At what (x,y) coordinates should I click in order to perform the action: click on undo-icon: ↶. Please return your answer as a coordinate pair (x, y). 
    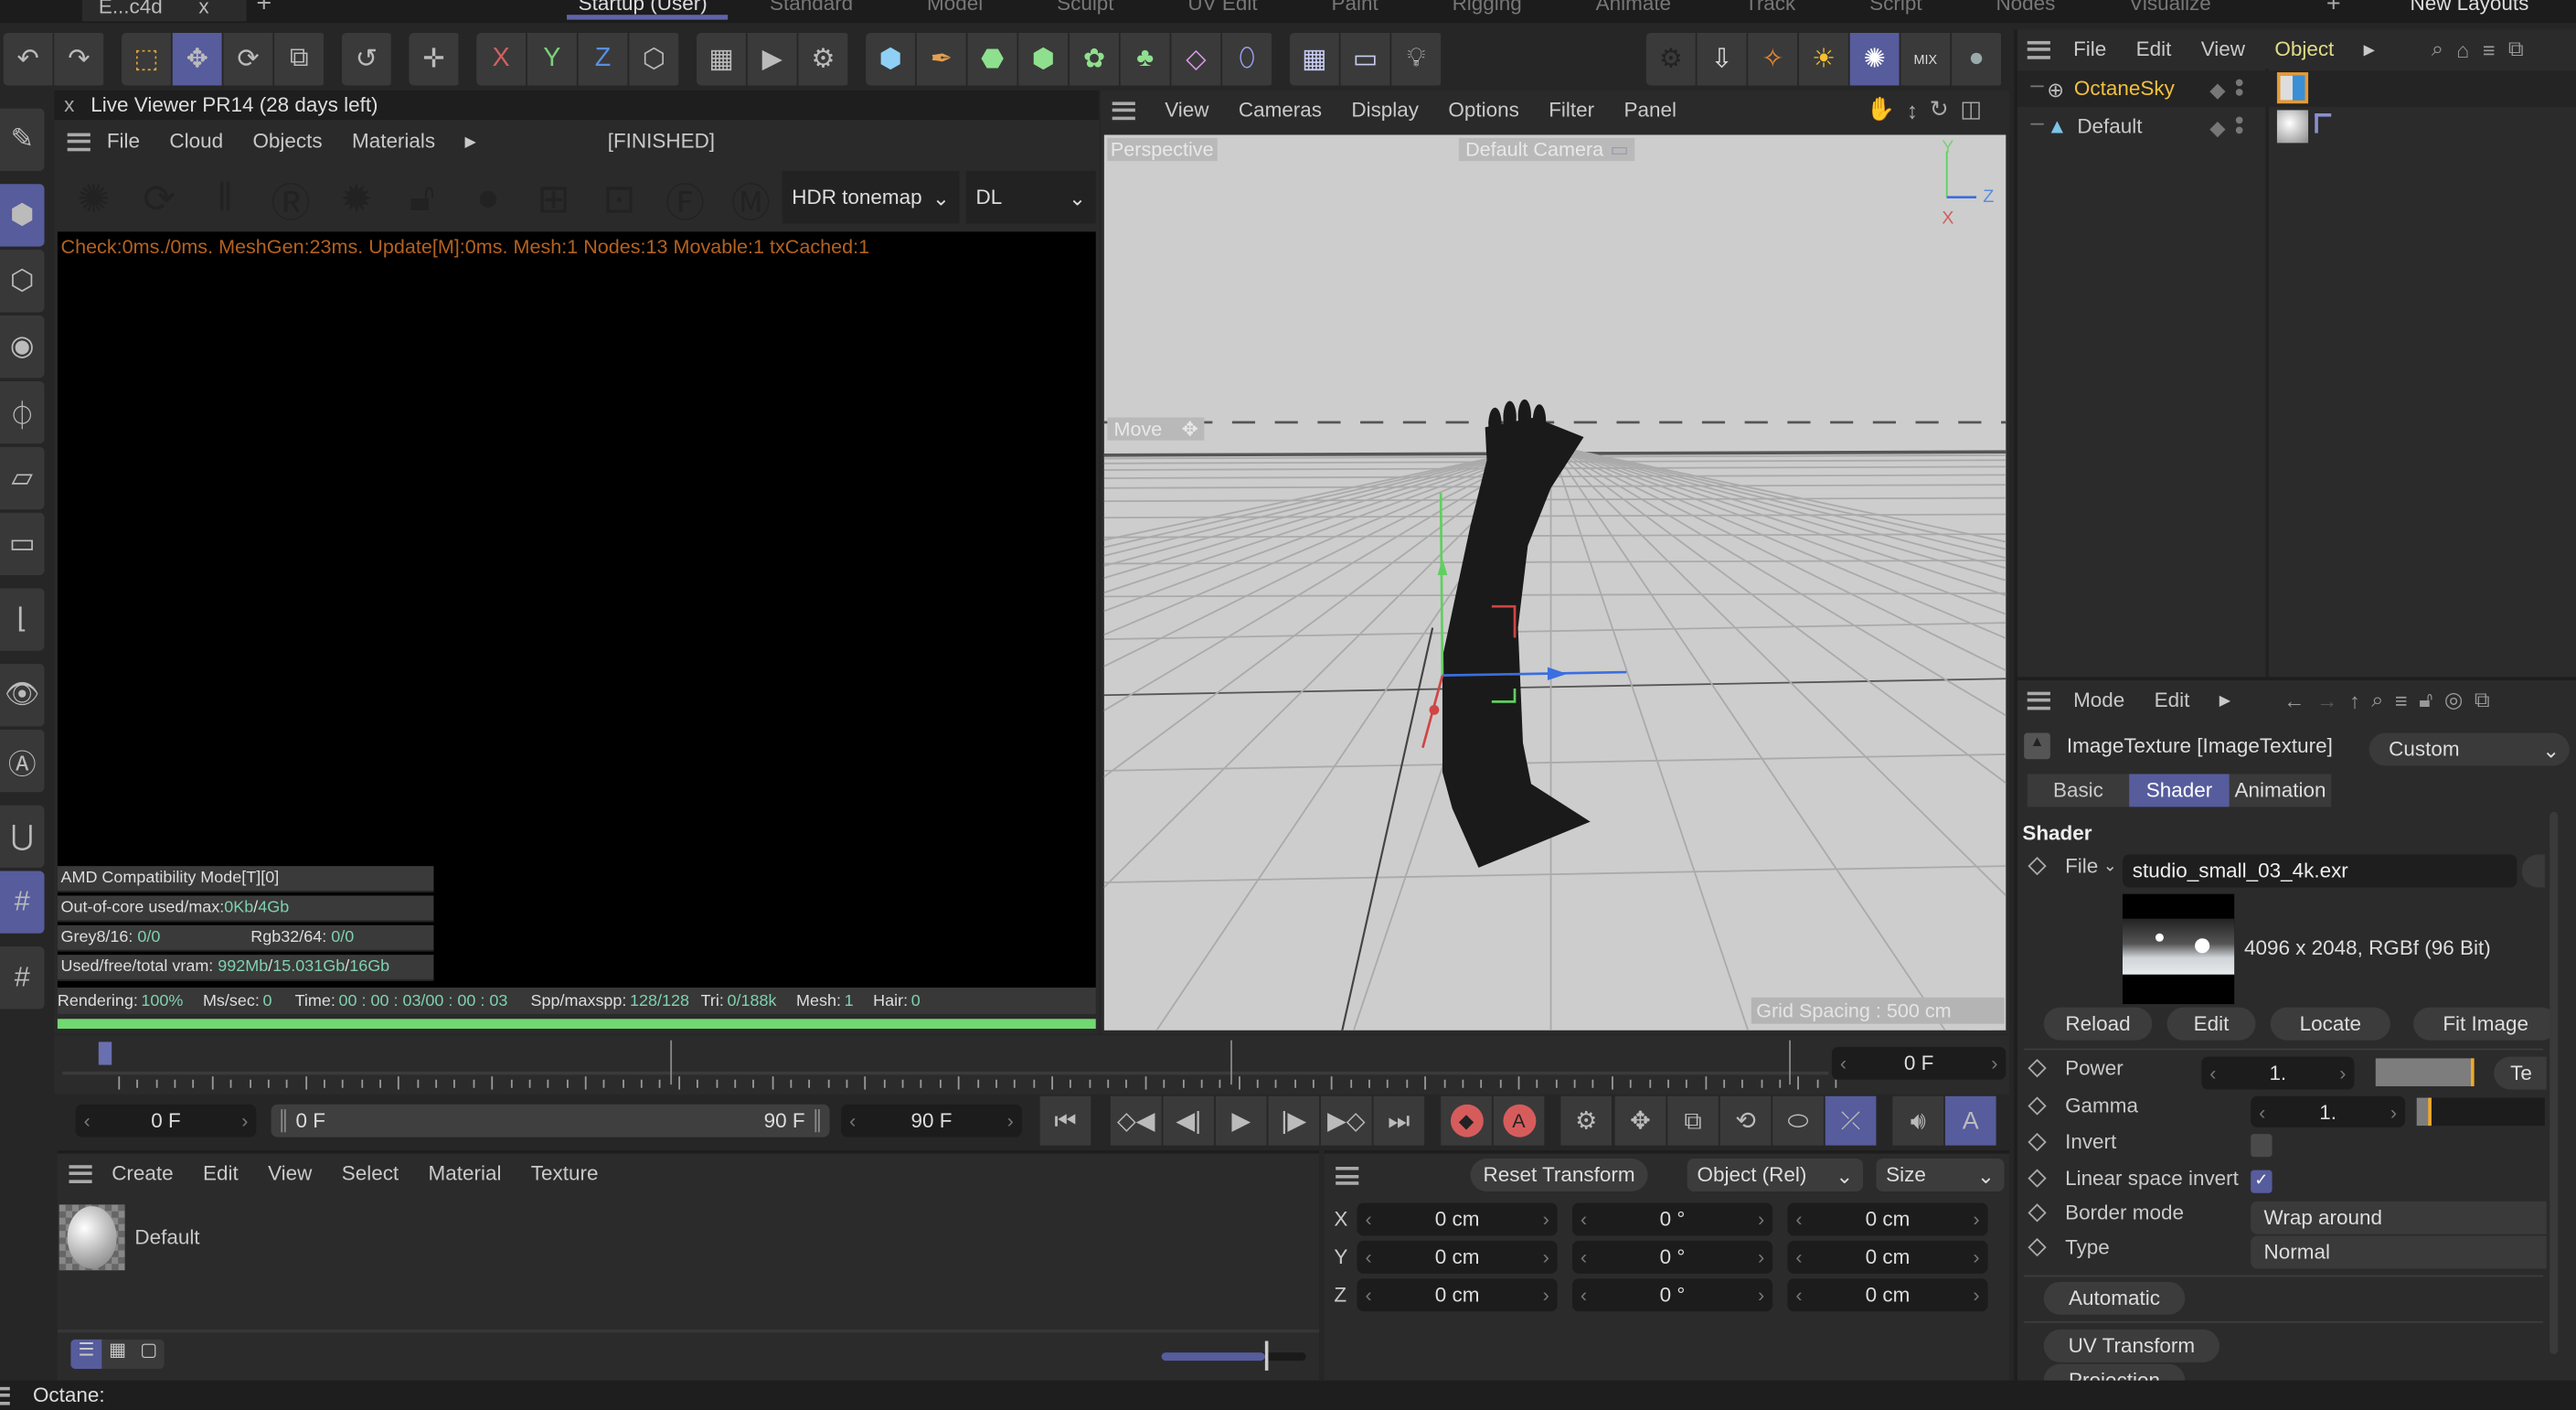
    Looking at the image, I should click on (28, 59).